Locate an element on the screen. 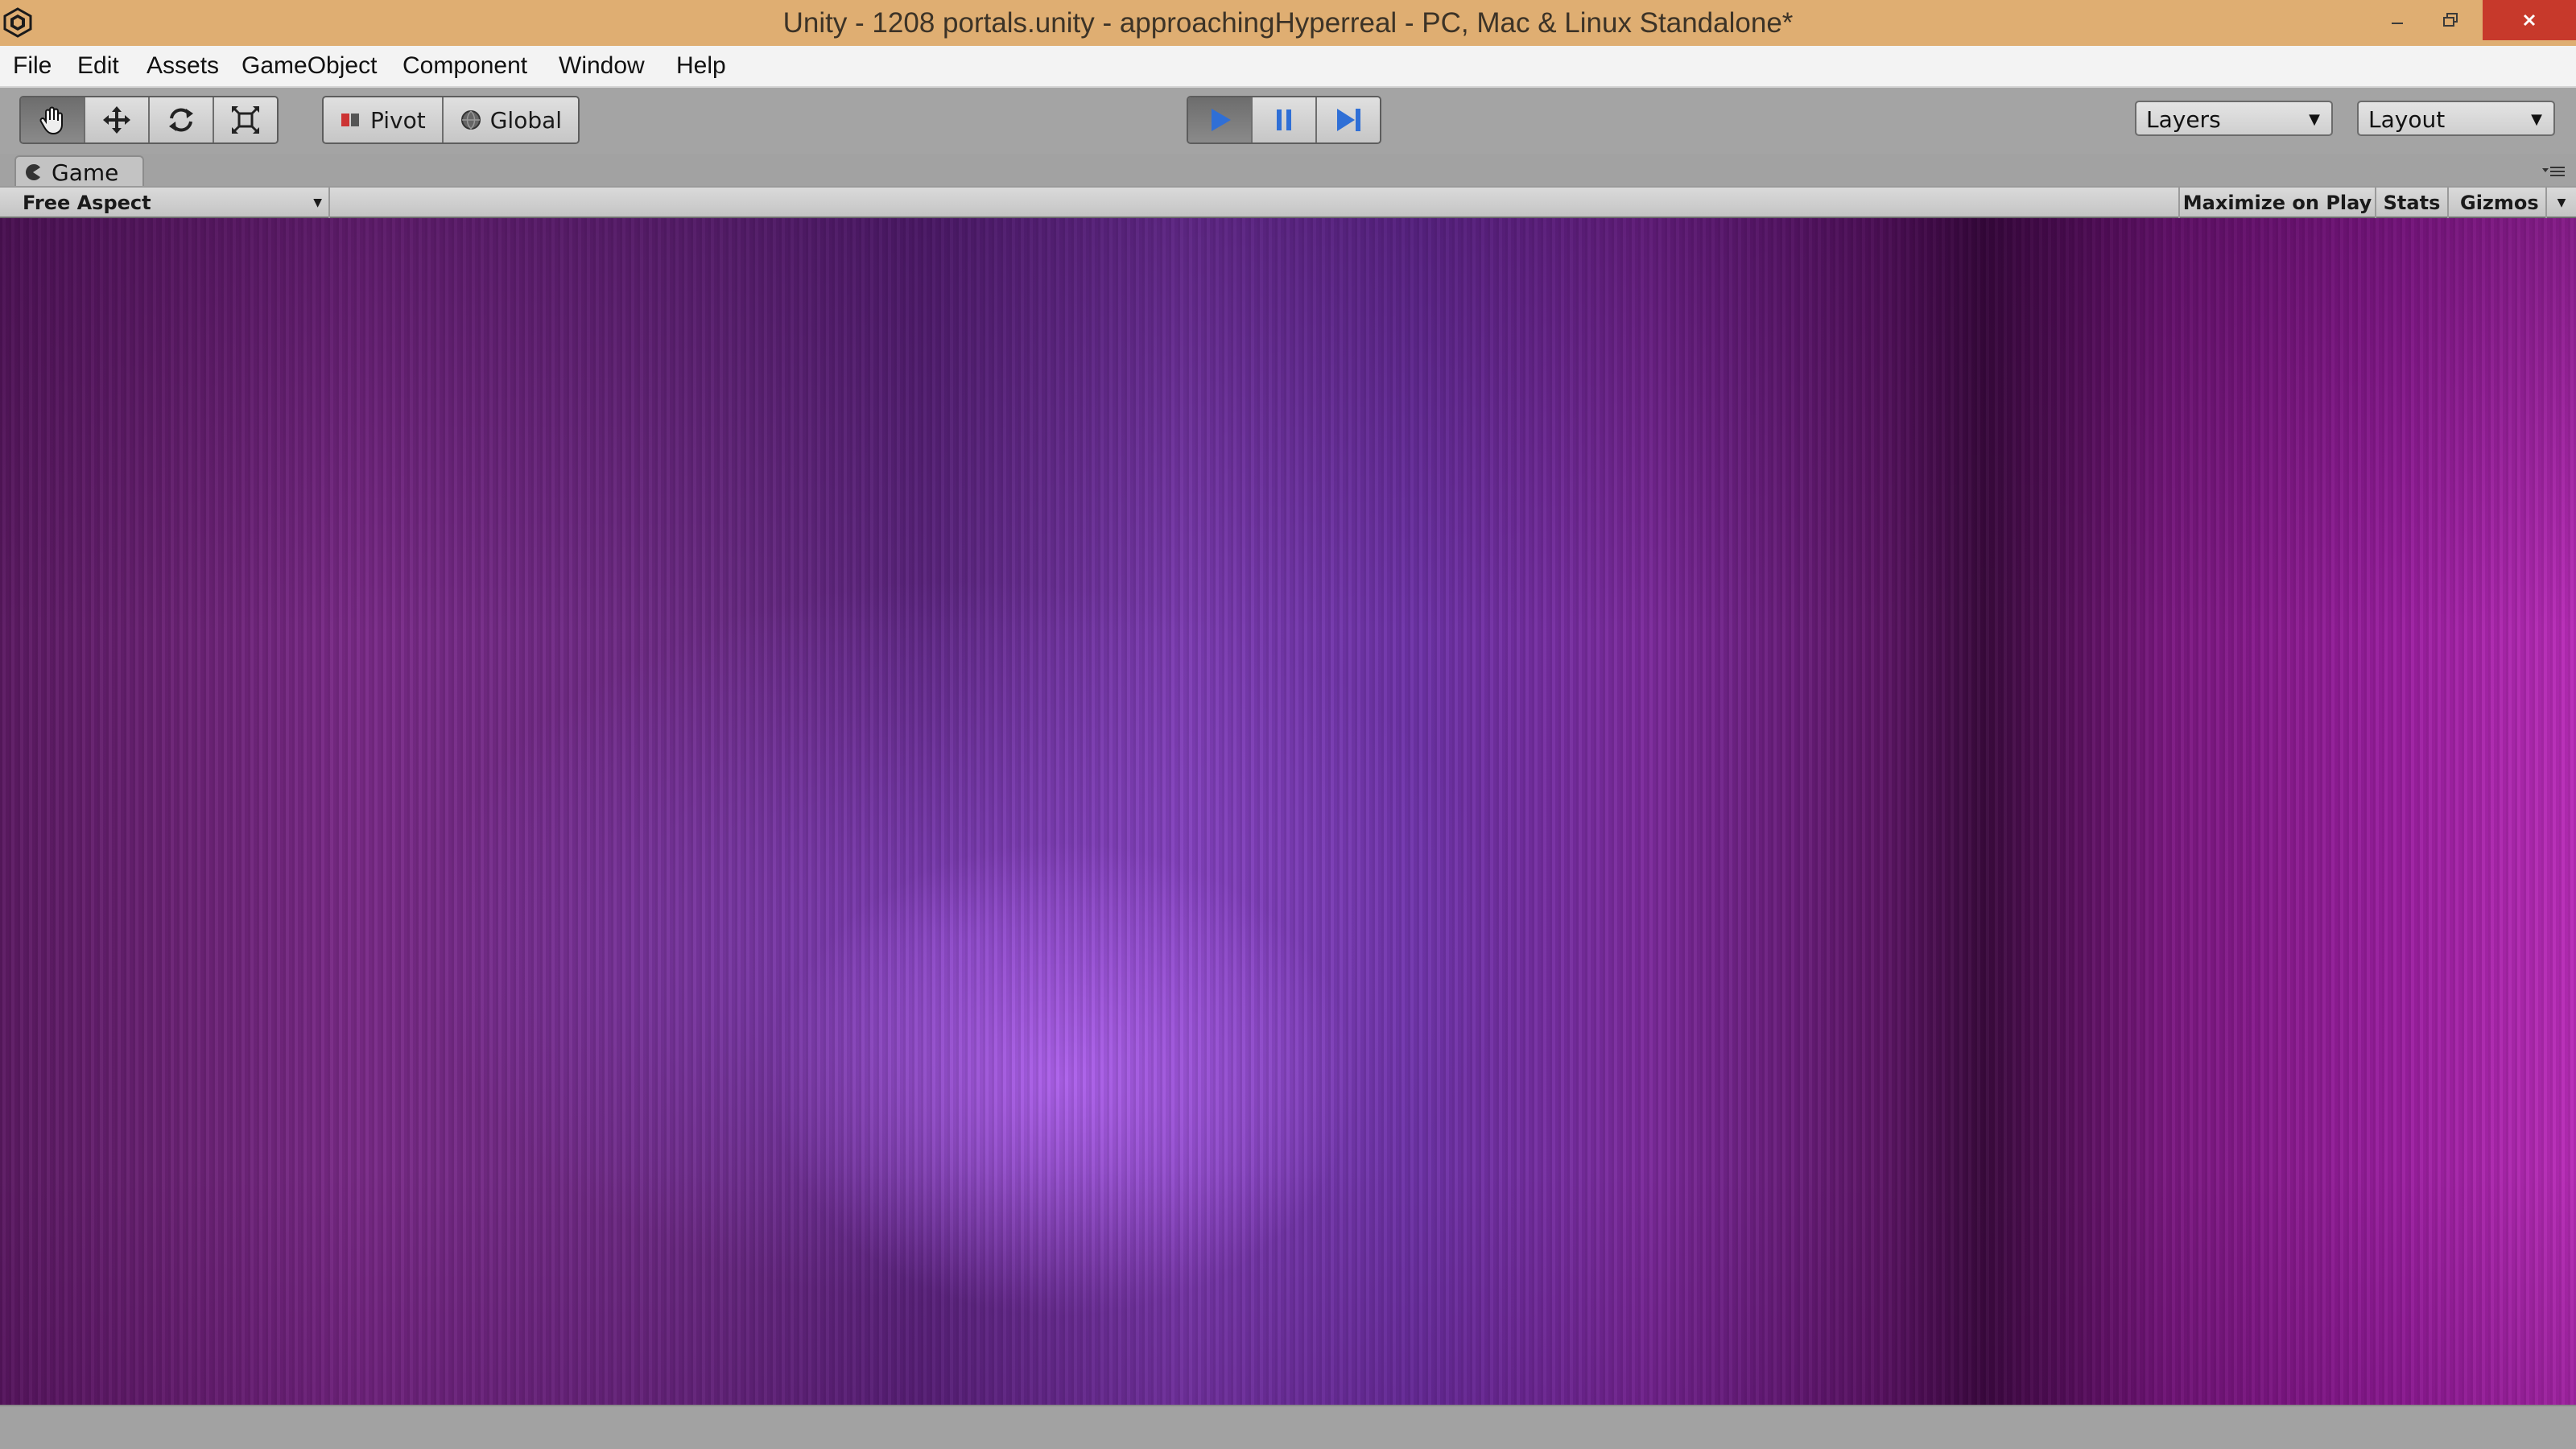  status-bar is located at coordinates (1288, 1427).